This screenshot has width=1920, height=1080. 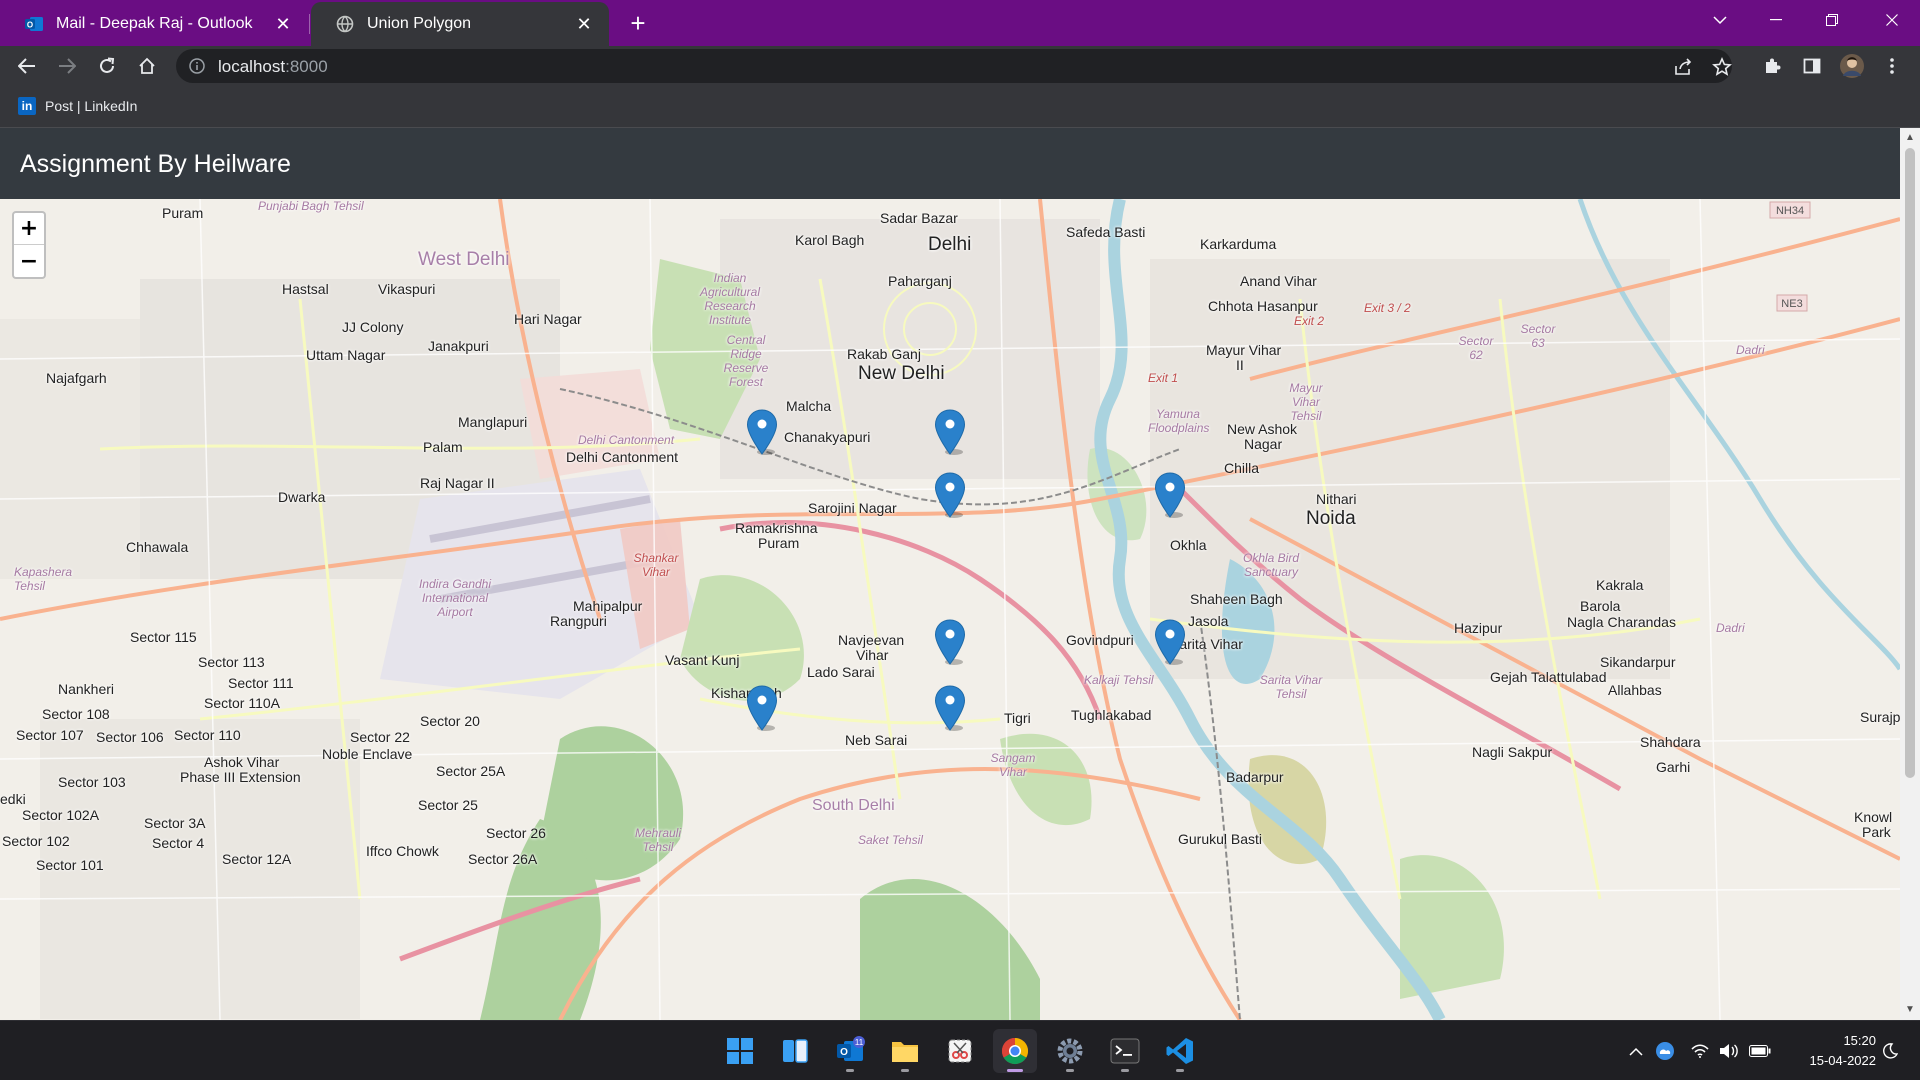 I want to click on place-label: Sadar Bazar, so click(x=919, y=218).